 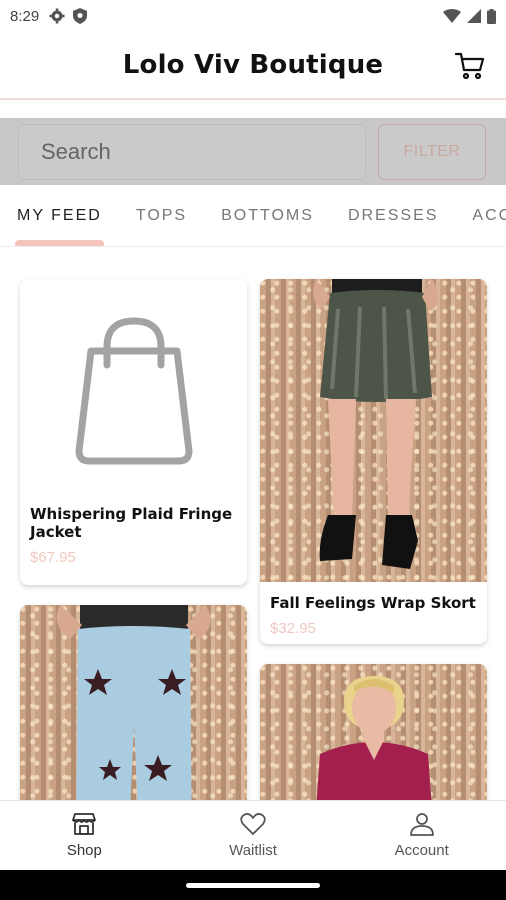 I want to click on home-gesture-handle, so click(x=253, y=885).